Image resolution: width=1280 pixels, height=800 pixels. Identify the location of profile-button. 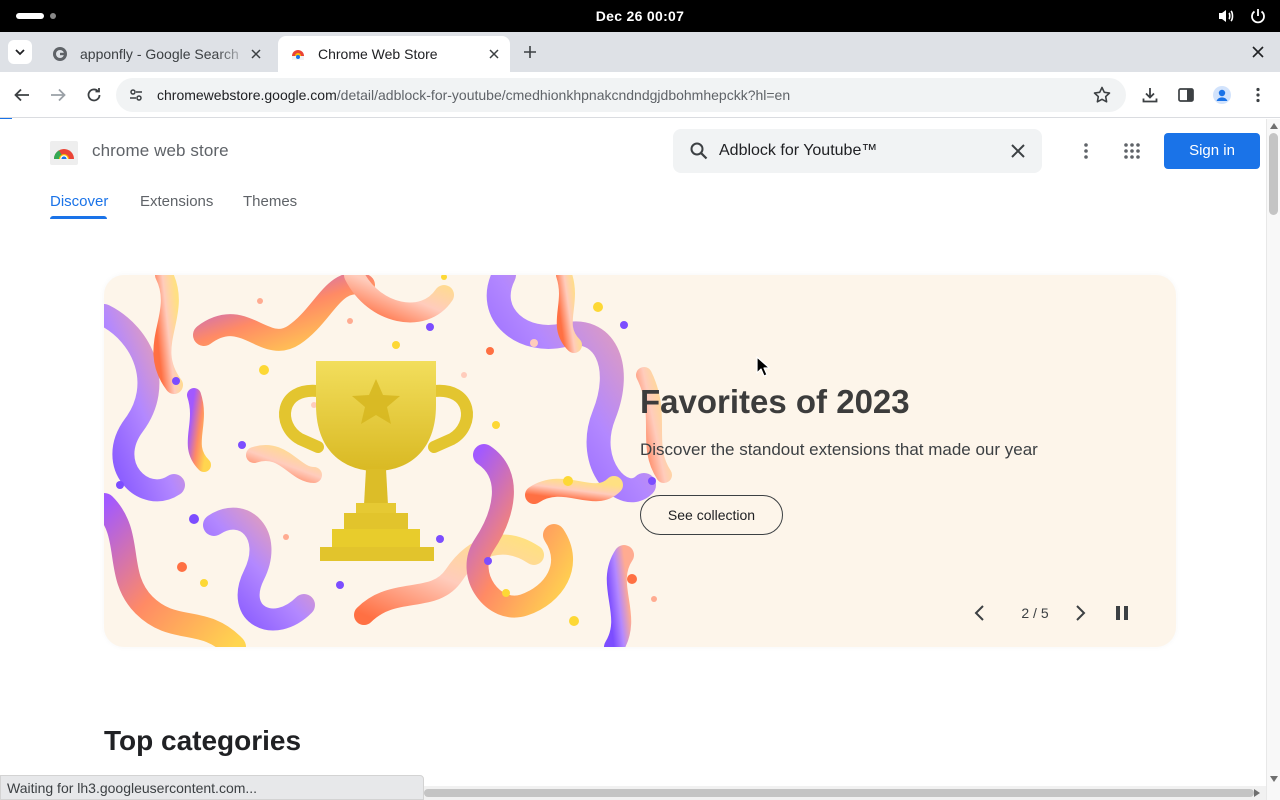
(1222, 95).